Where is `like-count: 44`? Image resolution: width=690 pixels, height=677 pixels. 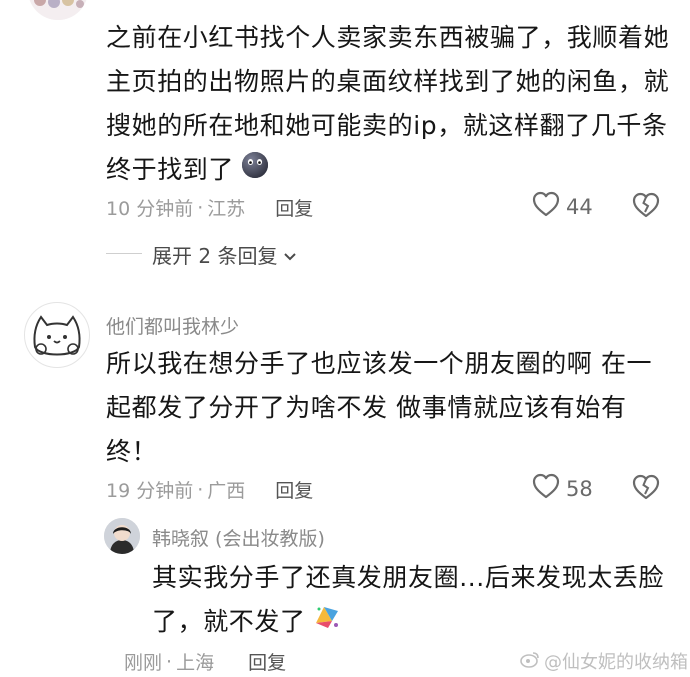
like-count: 44 is located at coordinates (579, 206).